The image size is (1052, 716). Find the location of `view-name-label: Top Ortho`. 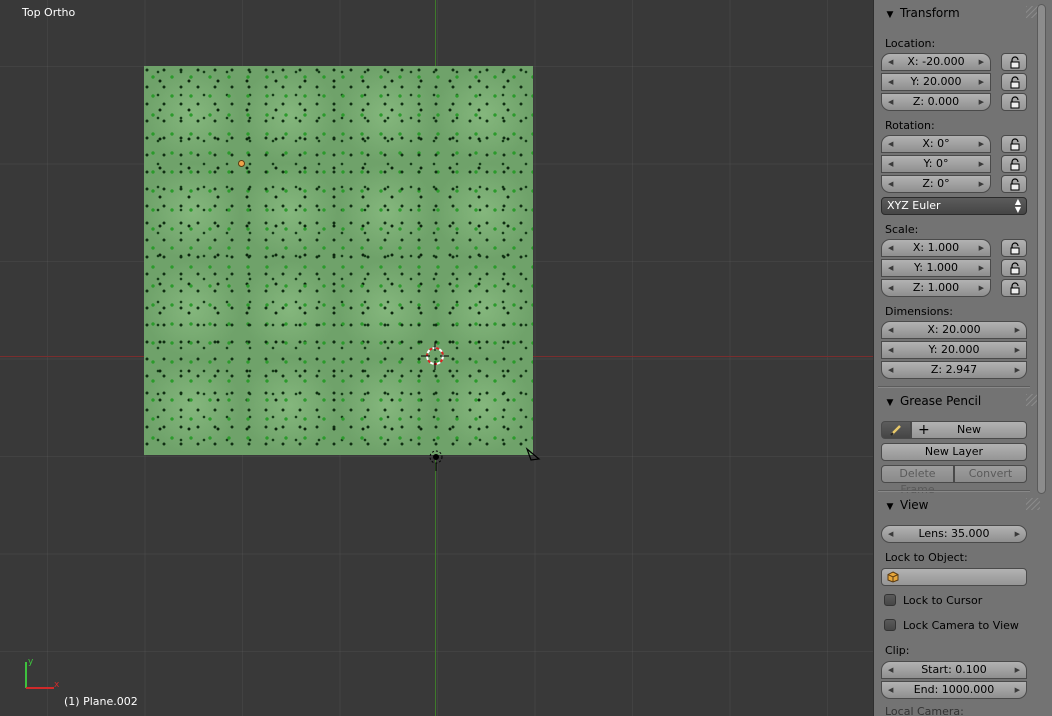

view-name-label: Top Ortho is located at coordinates (49, 12).